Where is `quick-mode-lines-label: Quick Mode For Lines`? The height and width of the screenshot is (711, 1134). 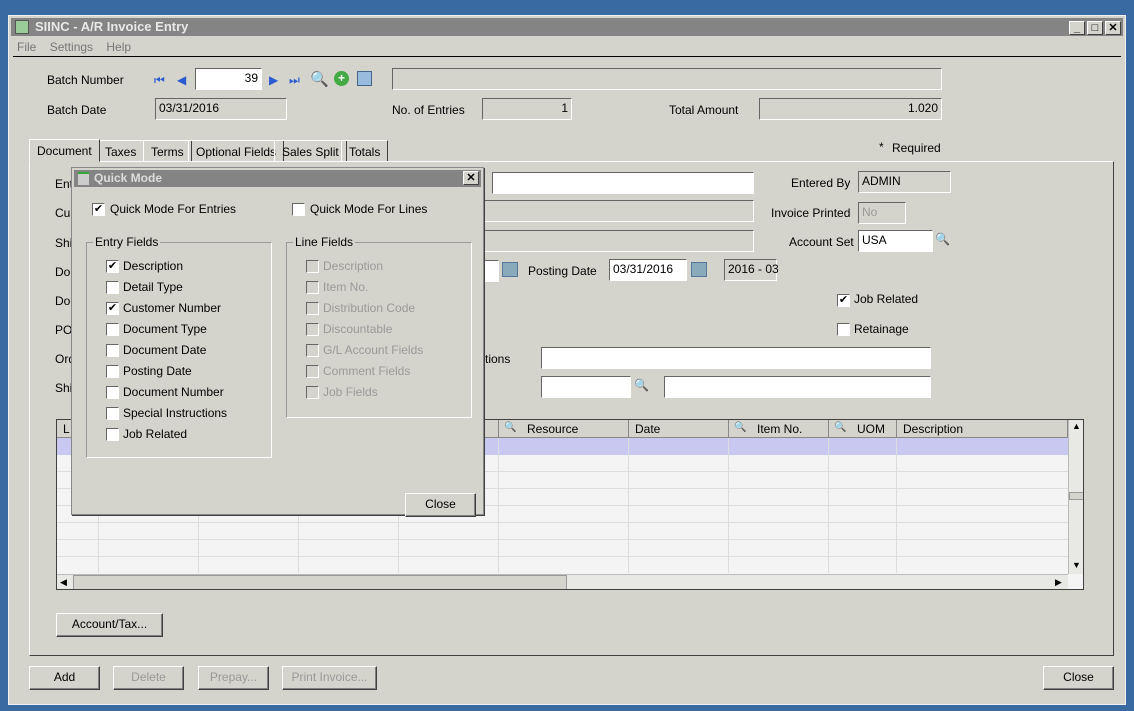 quick-mode-lines-label: Quick Mode For Lines is located at coordinates (369, 209).